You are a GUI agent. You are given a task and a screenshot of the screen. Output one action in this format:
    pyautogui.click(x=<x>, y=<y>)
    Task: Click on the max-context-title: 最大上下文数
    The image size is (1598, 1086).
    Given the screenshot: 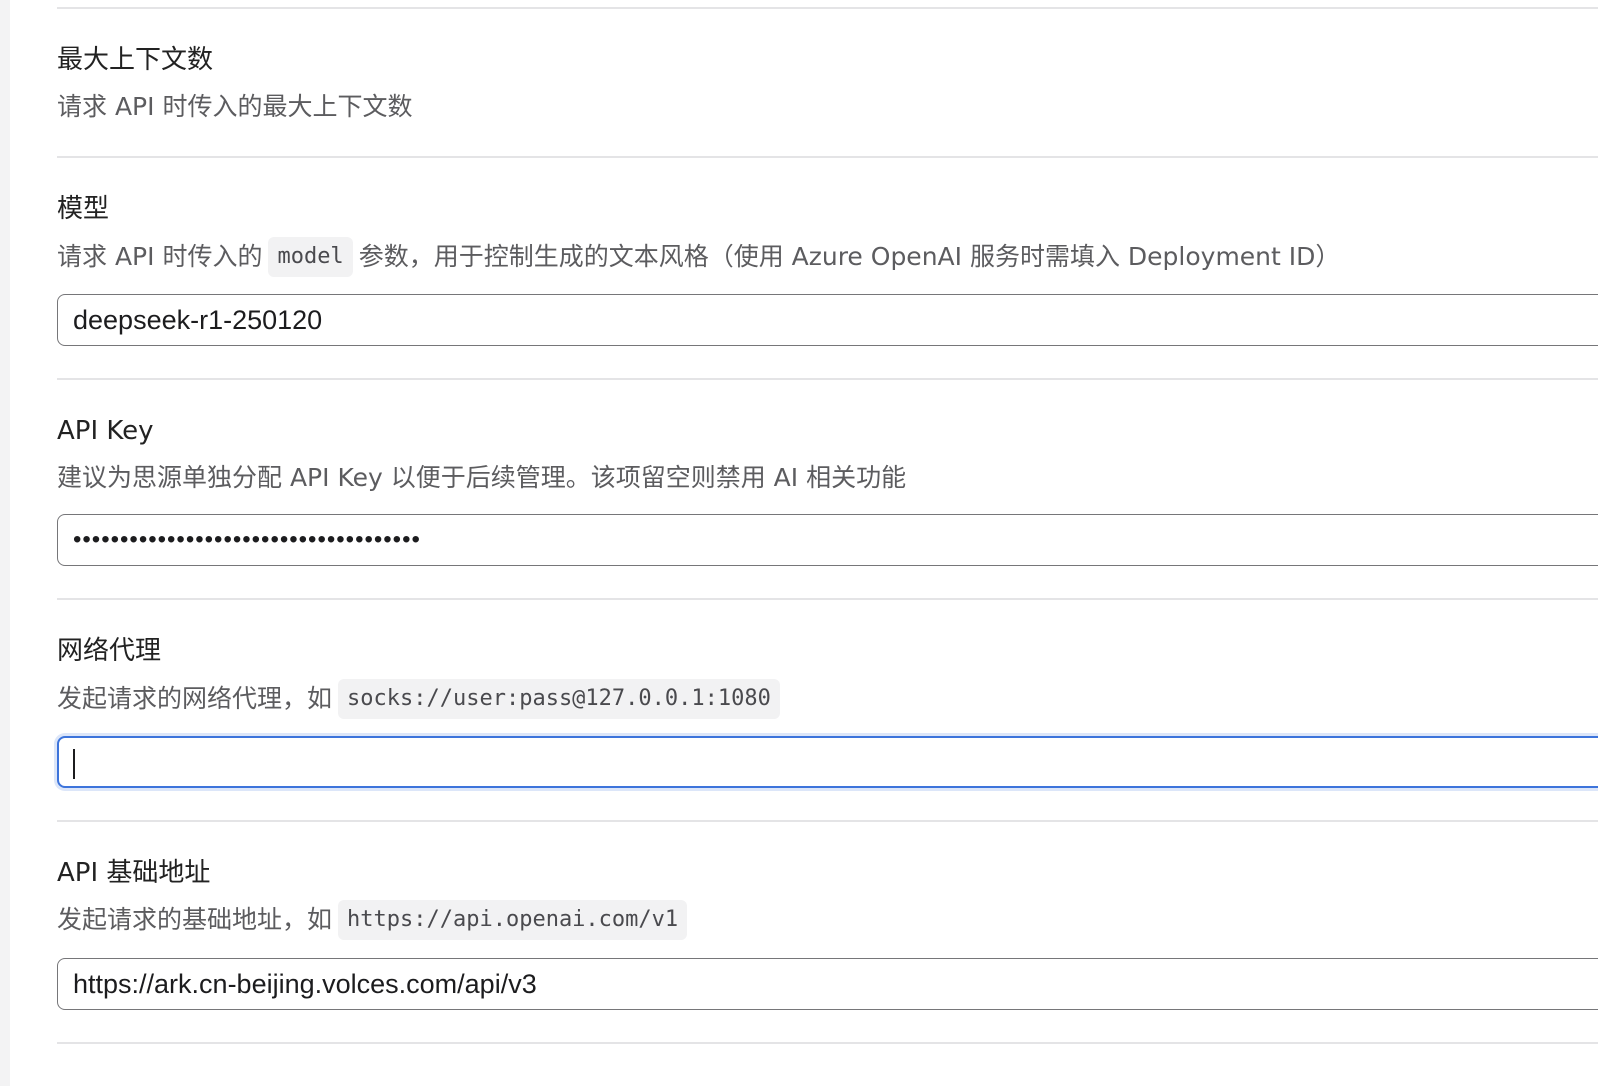 What is the action you would take?
    pyautogui.click(x=135, y=60)
    